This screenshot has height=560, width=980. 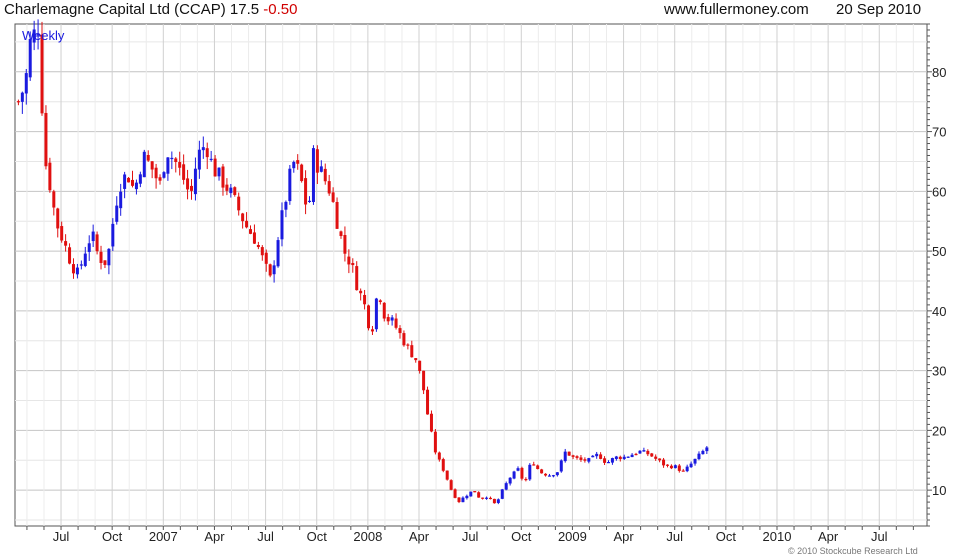 I want to click on x-tick-label: Apr, so click(x=623, y=536).